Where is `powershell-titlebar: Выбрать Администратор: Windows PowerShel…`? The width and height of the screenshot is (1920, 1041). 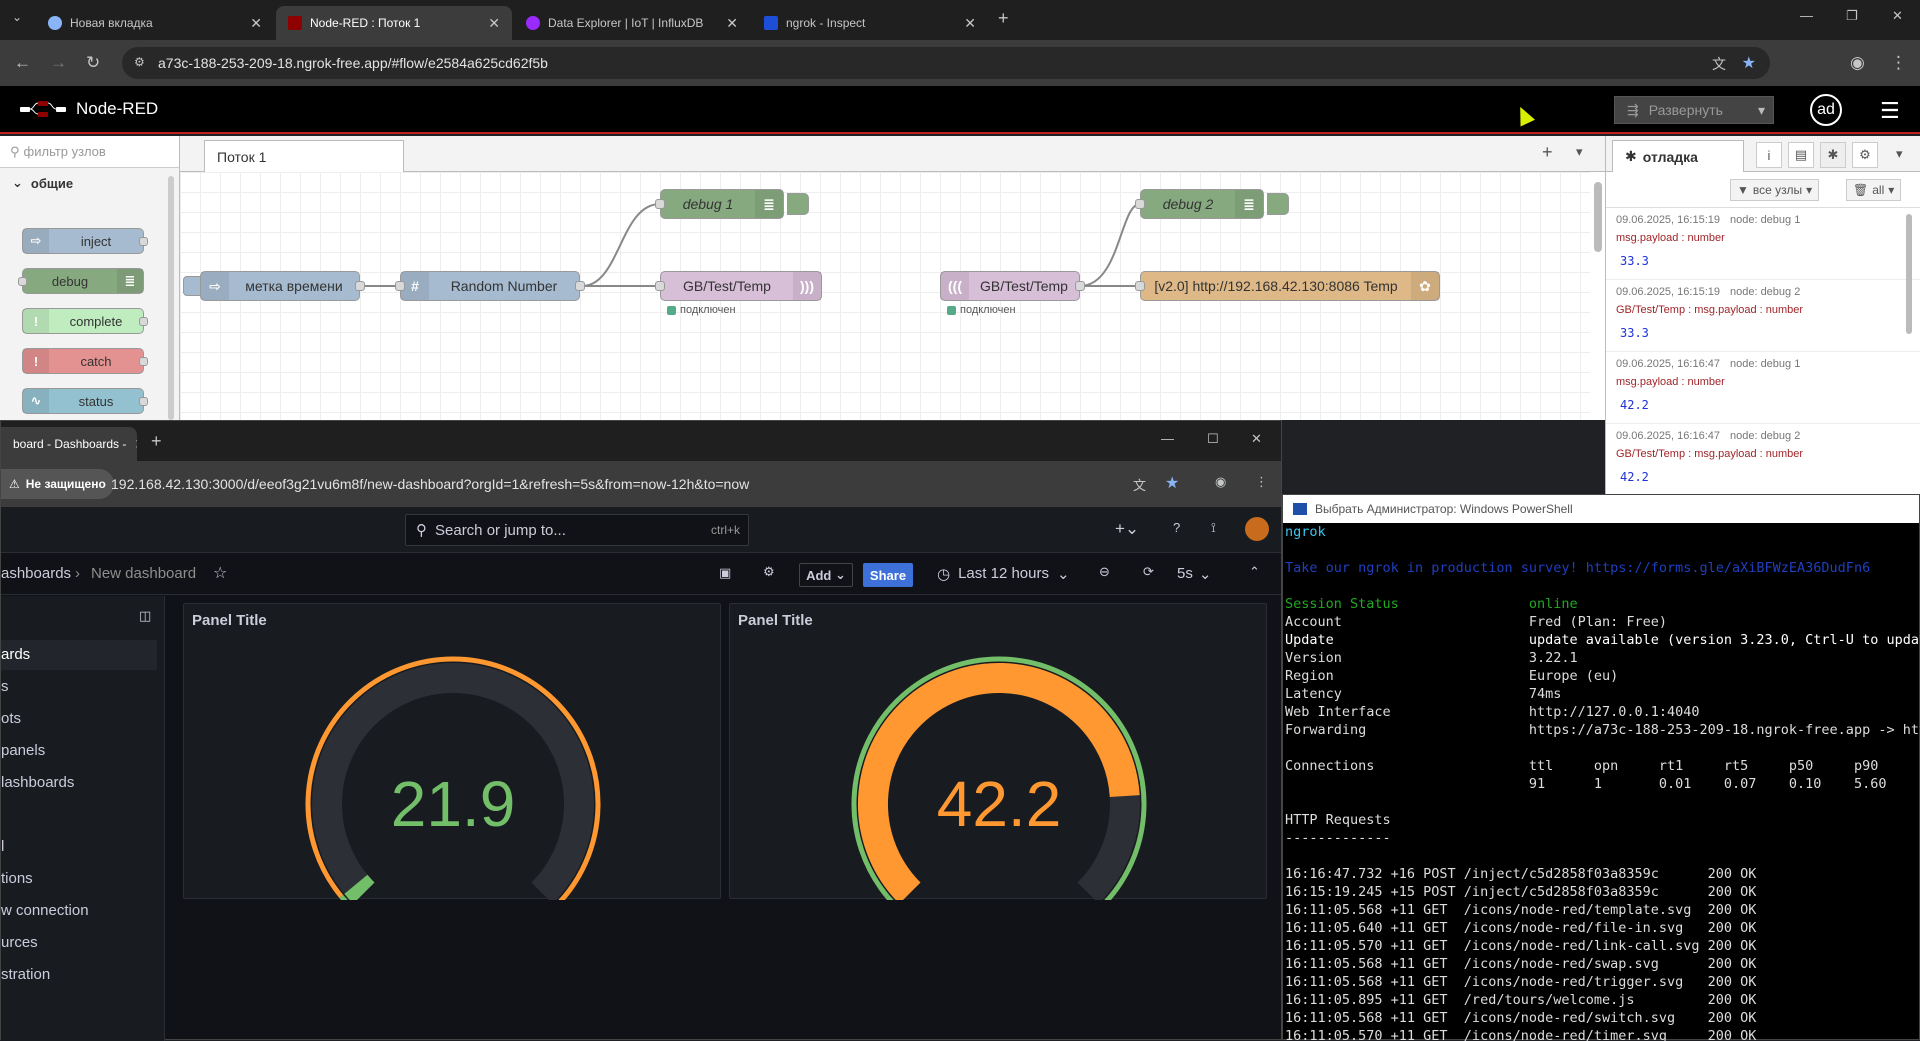 powershell-titlebar: Выбрать Администратор: Windows PowerShel… is located at coordinates (1601, 509).